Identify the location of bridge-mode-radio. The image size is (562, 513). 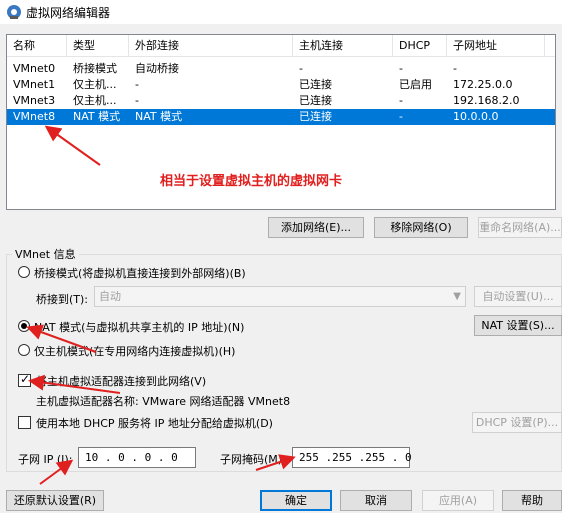
(24, 272).